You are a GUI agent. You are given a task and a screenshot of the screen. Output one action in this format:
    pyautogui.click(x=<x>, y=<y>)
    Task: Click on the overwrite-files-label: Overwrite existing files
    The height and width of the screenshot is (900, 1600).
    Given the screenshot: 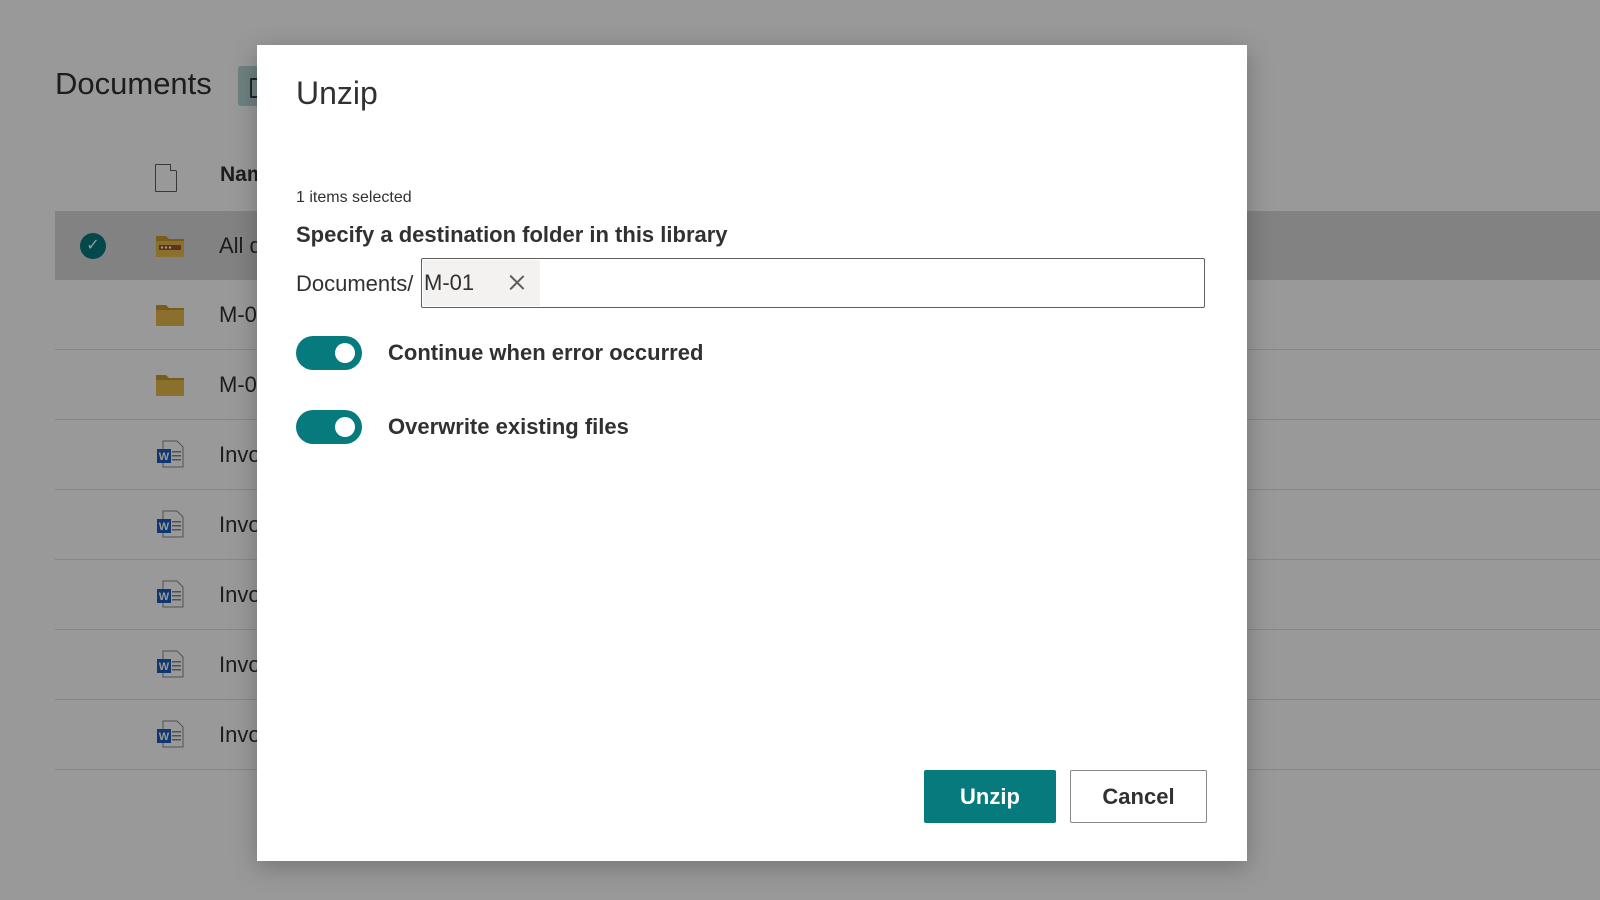 What is the action you would take?
    pyautogui.click(x=508, y=426)
    